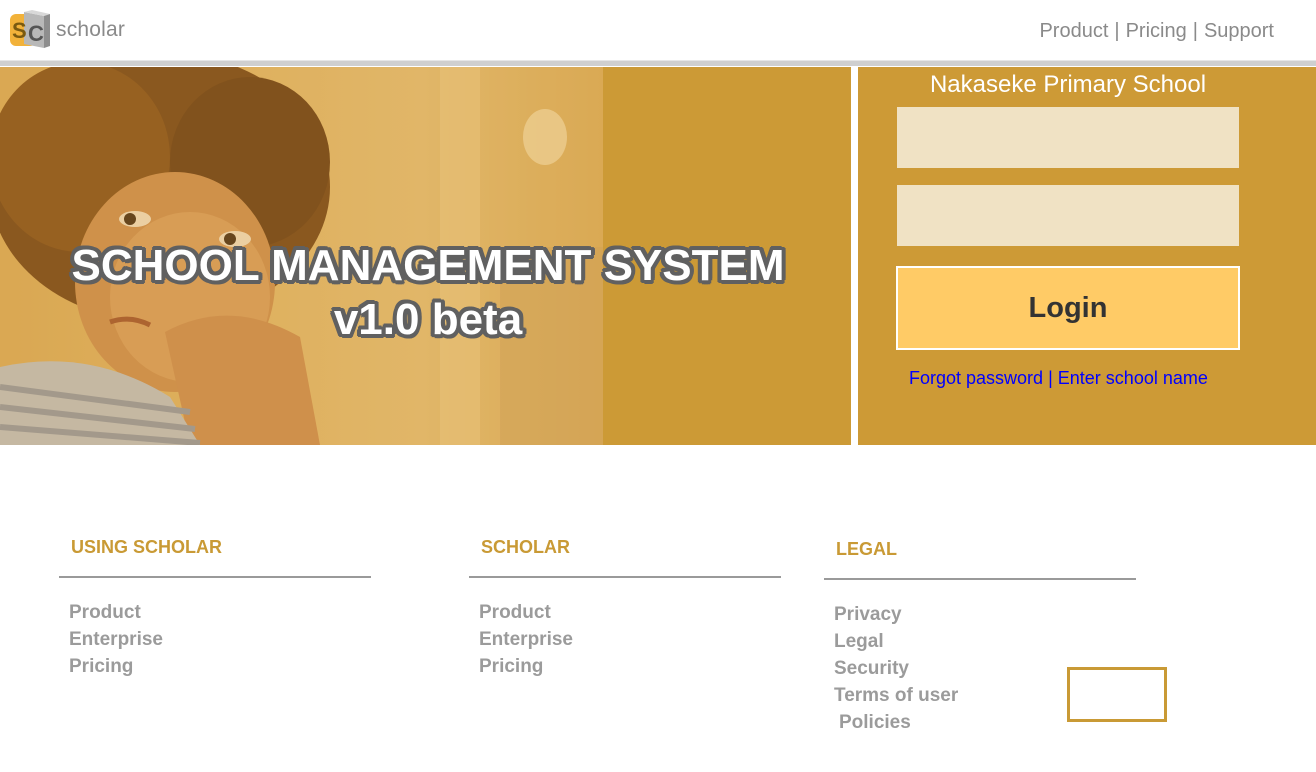 The width and height of the screenshot is (1316, 772). I want to click on school-name: Nakaseke Primary School, so click(1068, 84).